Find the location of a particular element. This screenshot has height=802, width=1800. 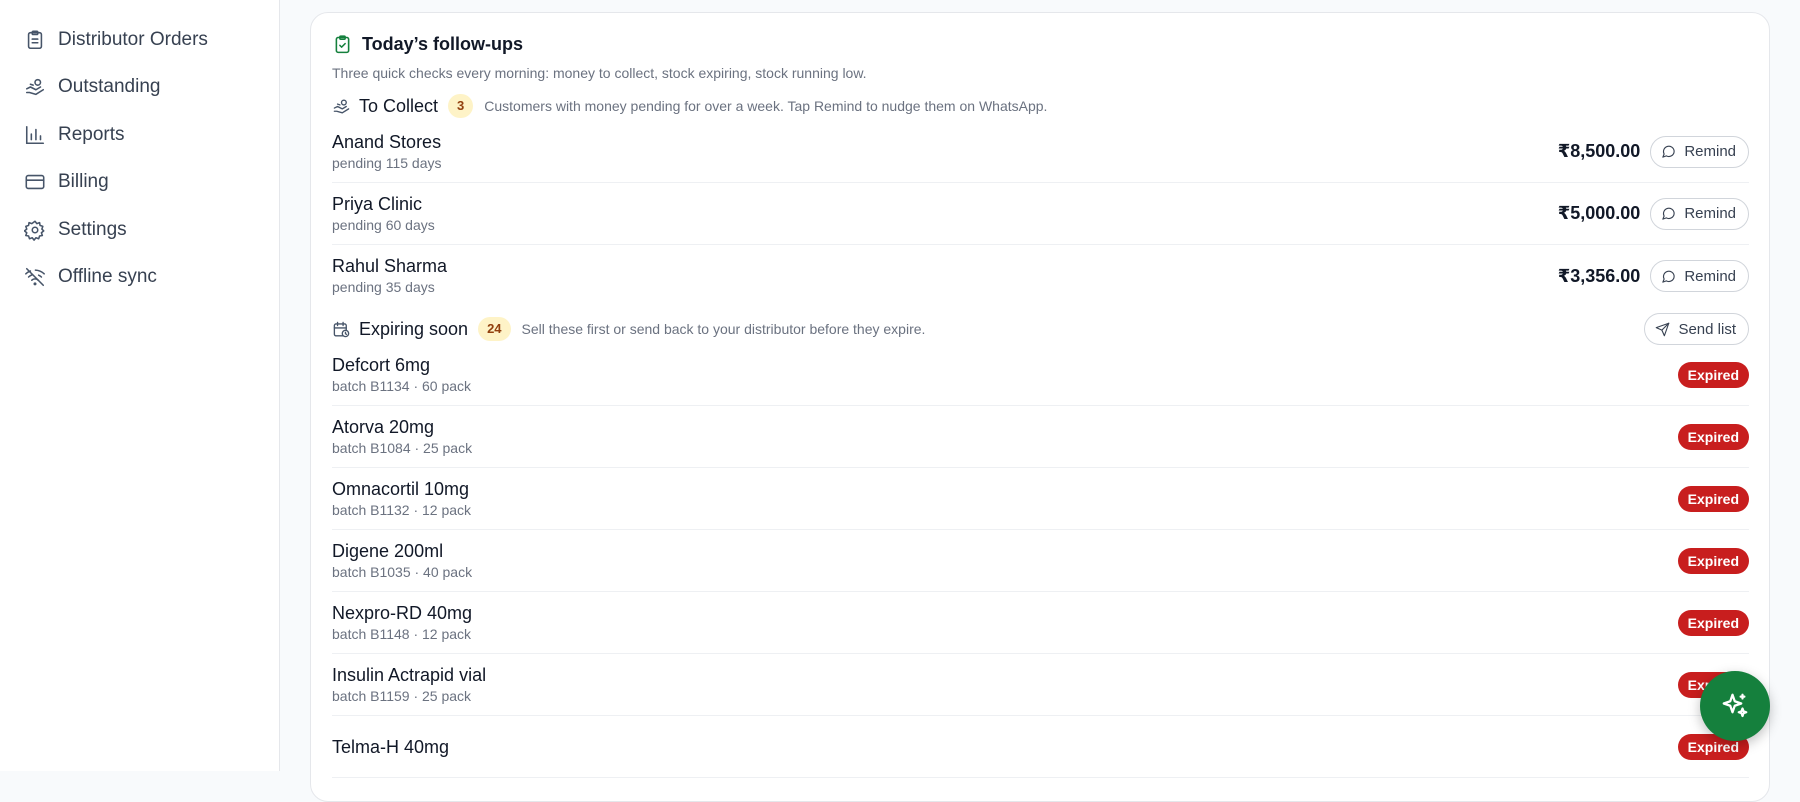

amount-due: ₹5,000.00 is located at coordinates (1599, 213).